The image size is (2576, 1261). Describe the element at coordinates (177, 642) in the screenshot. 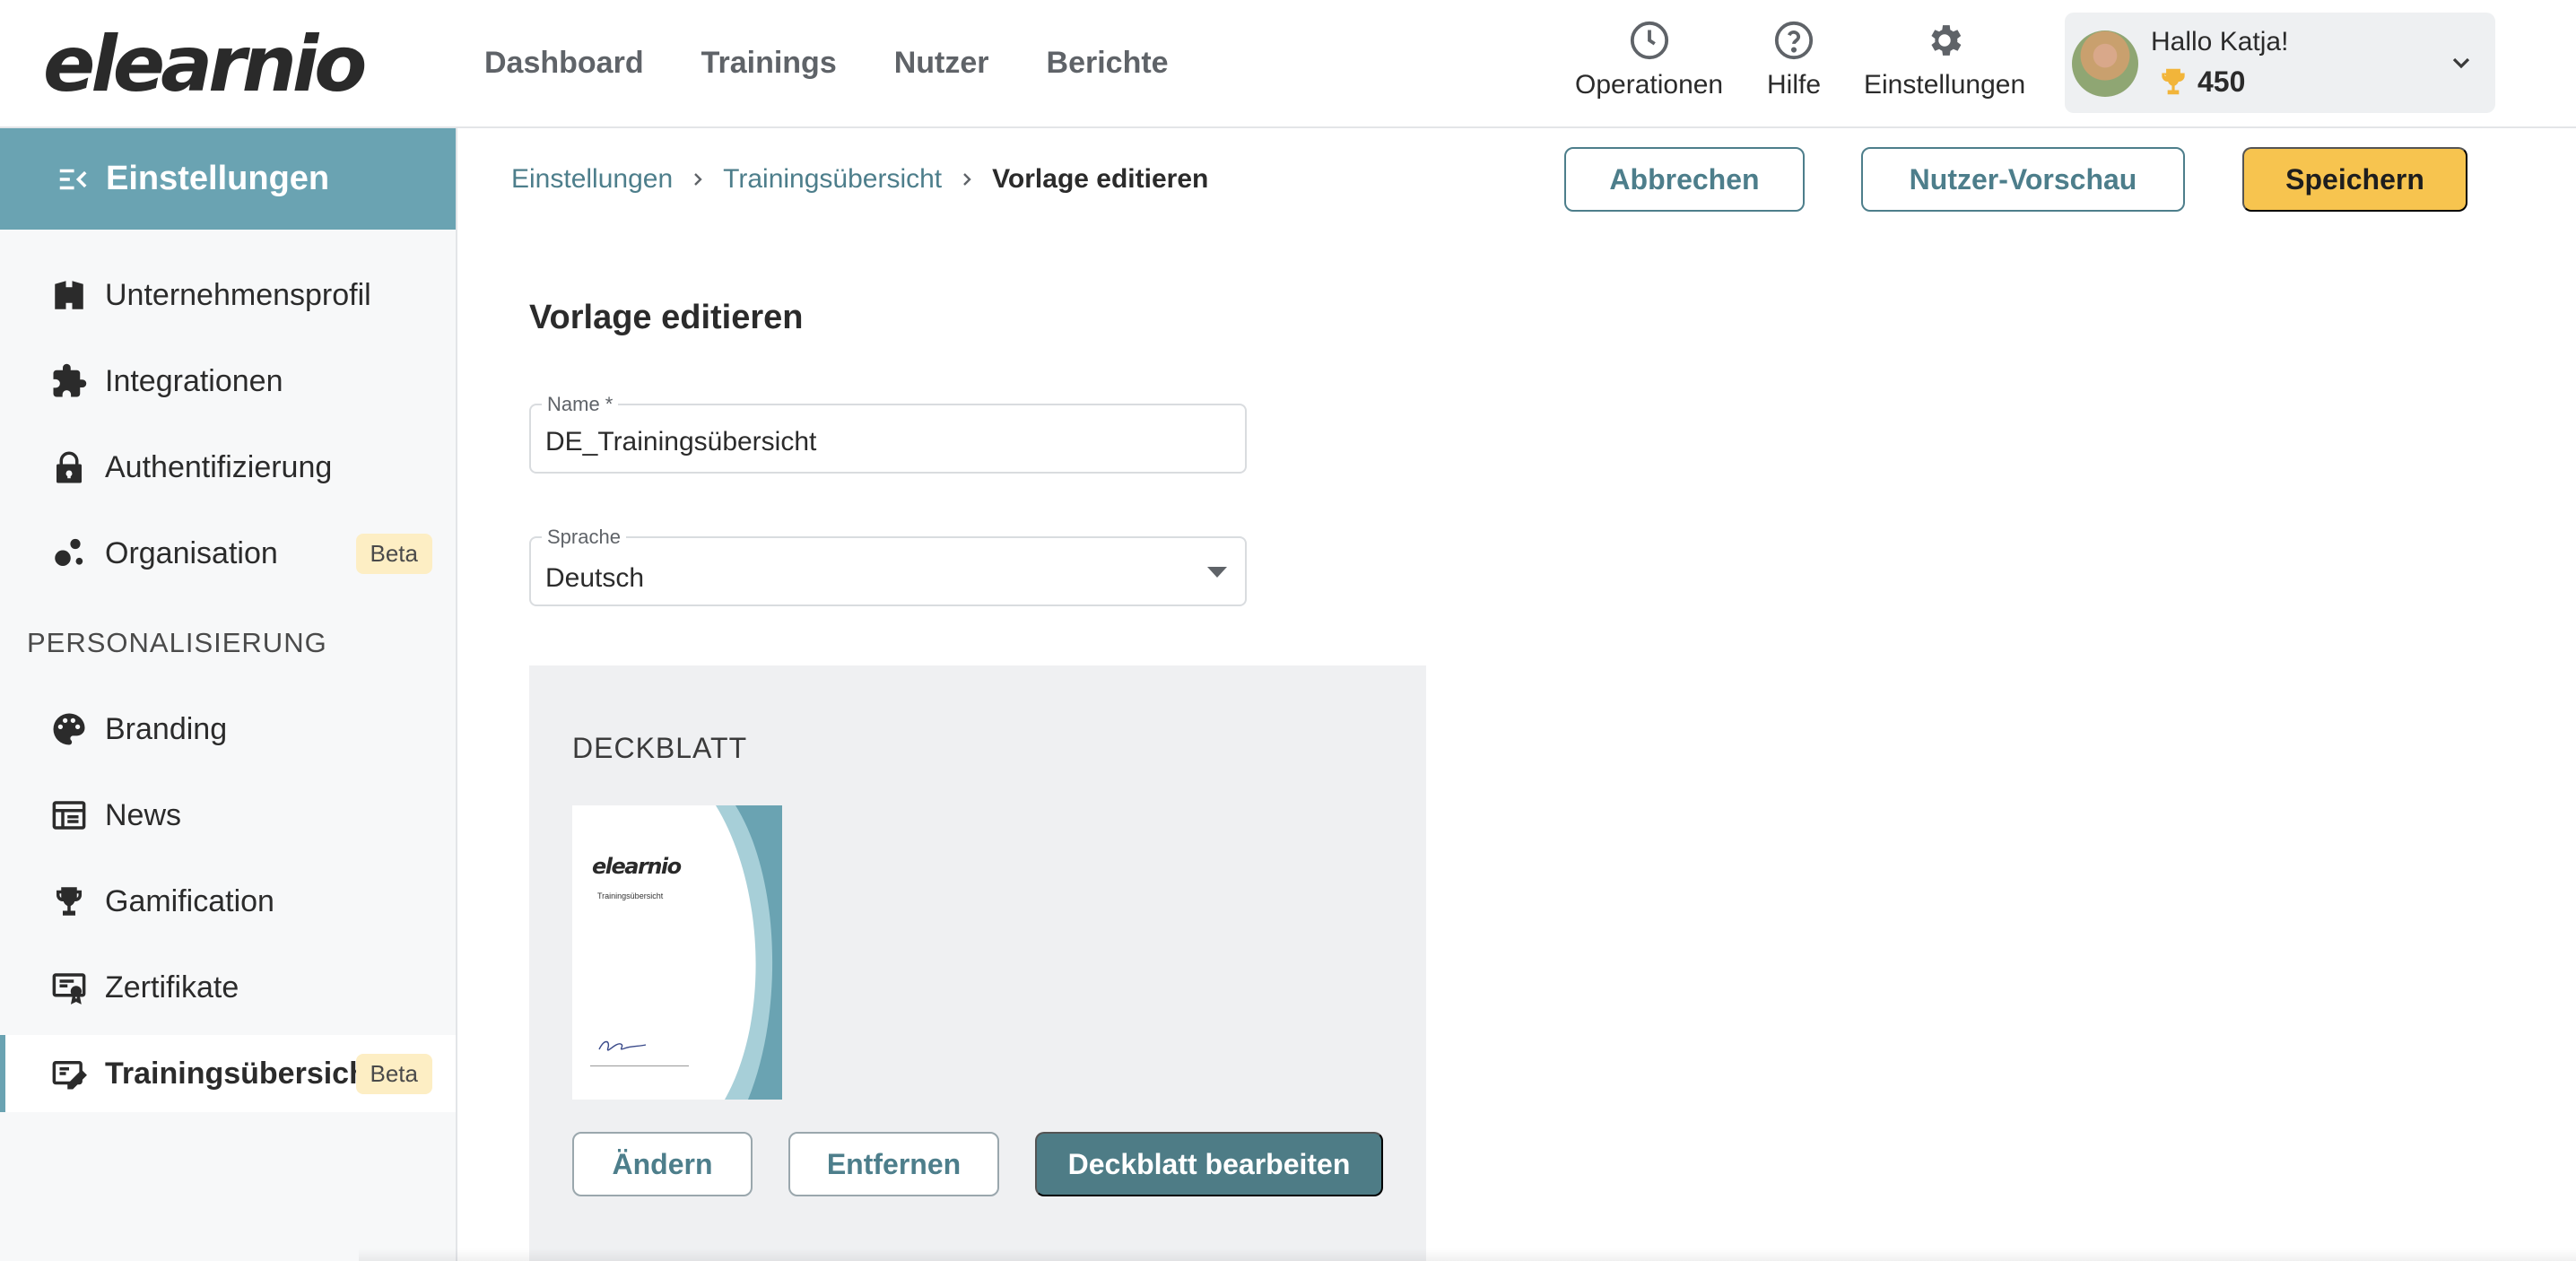

I see `section-label-personalisierung: PERSONALISIERUNG` at that location.